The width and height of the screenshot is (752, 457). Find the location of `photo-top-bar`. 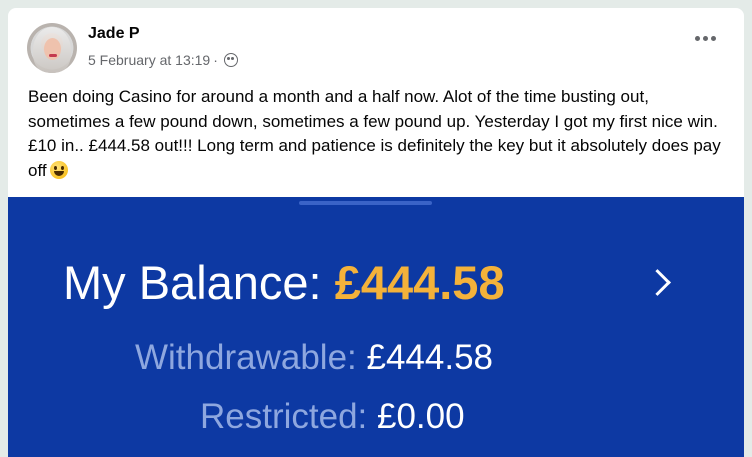

photo-top-bar is located at coordinates (365, 203).